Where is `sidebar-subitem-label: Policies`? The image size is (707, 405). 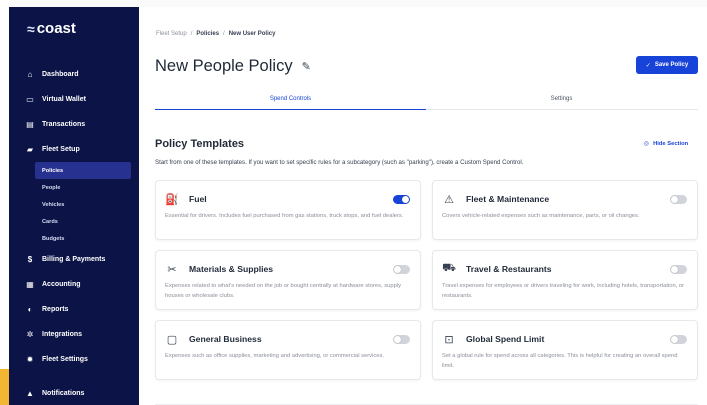 sidebar-subitem-label: Policies is located at coordinates (53, 170).